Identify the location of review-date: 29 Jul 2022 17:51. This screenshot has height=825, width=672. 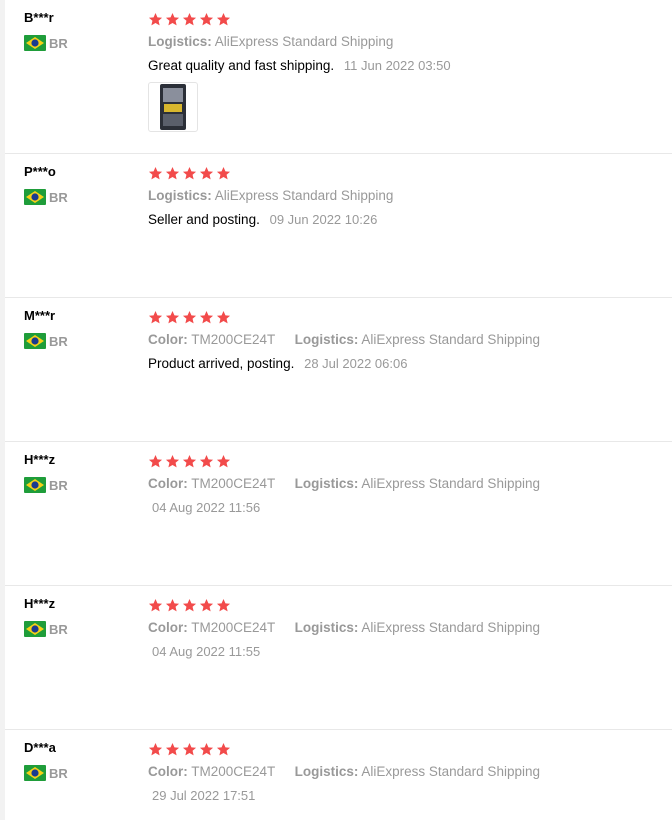
(204, 795).